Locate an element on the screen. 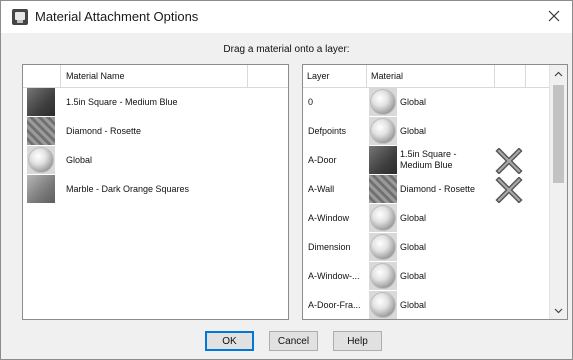  layer-row: Defpoints Global is located at coordinates (425, 131).